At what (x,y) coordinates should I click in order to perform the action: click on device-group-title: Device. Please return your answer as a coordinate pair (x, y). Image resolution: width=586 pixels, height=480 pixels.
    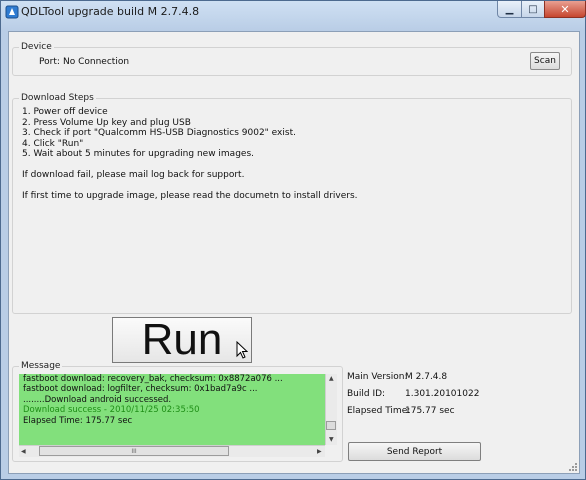
    Looking at the image, I should click on (36, 47).